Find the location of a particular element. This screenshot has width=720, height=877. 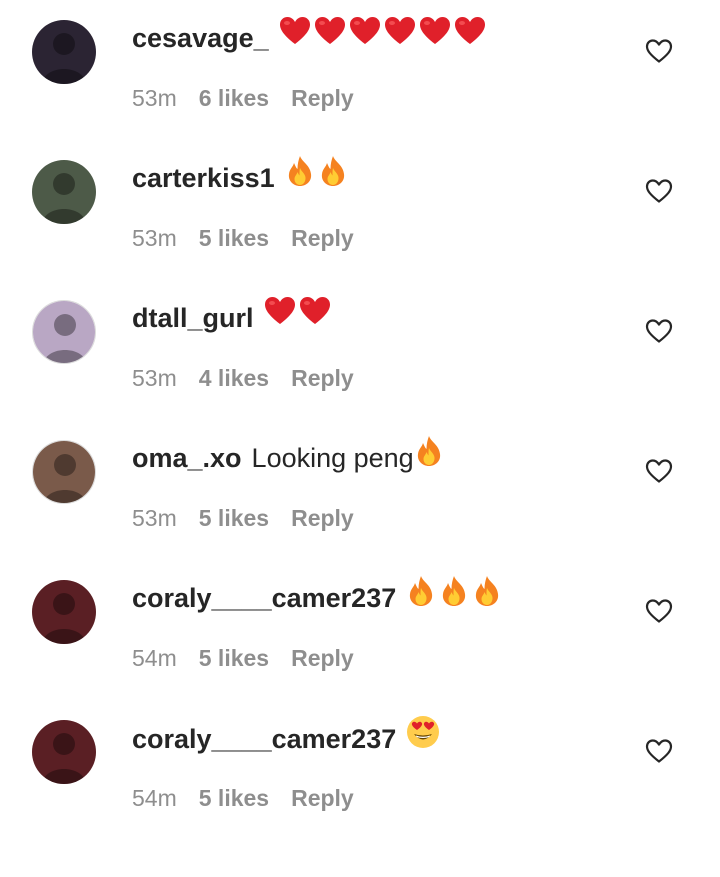

comment-body: cesavage_ is located at coordinates (310, 38).